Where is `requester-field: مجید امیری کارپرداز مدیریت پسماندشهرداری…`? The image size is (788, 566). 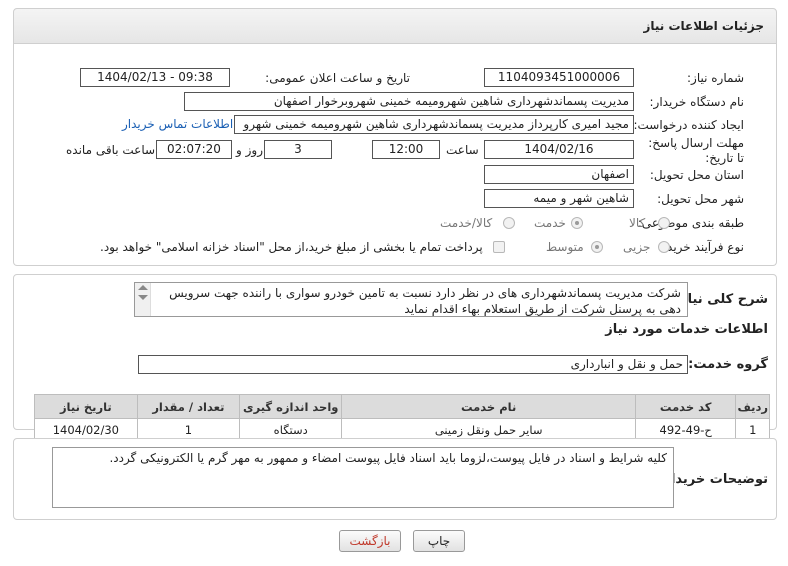
requester-field: مجید امیری کارپرداز مدیریت پسماندشهرداری… is located at coordinates (434, 124).